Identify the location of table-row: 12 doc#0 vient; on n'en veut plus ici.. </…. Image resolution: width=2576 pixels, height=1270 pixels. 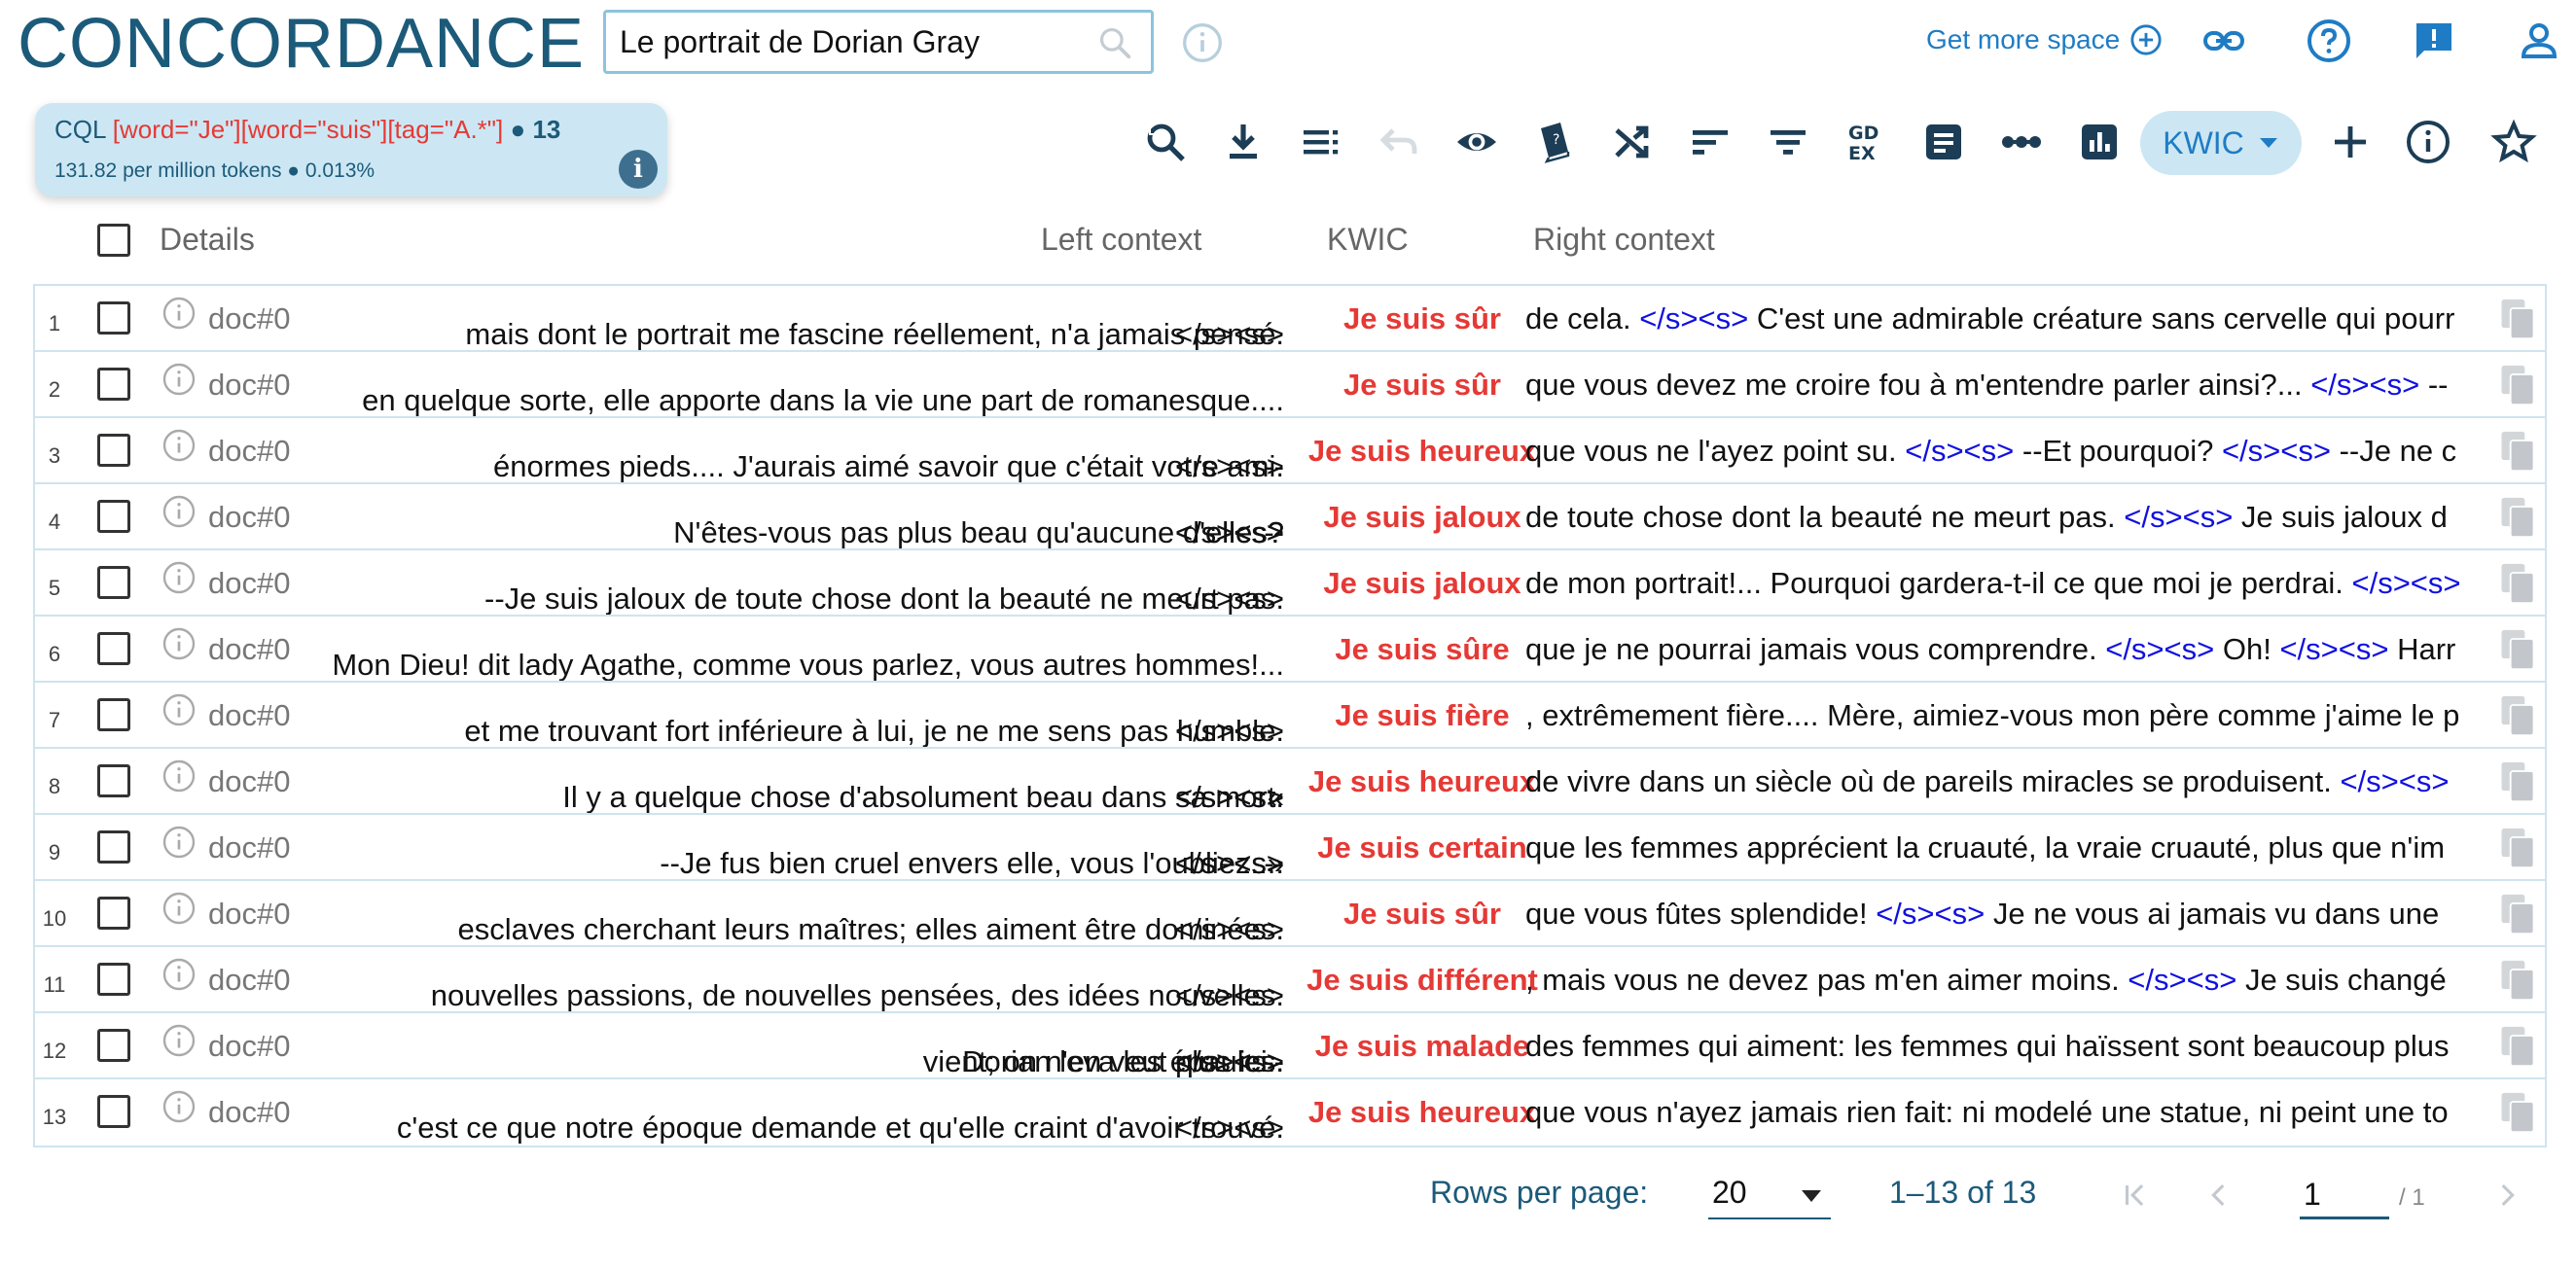
(1290, 1046).